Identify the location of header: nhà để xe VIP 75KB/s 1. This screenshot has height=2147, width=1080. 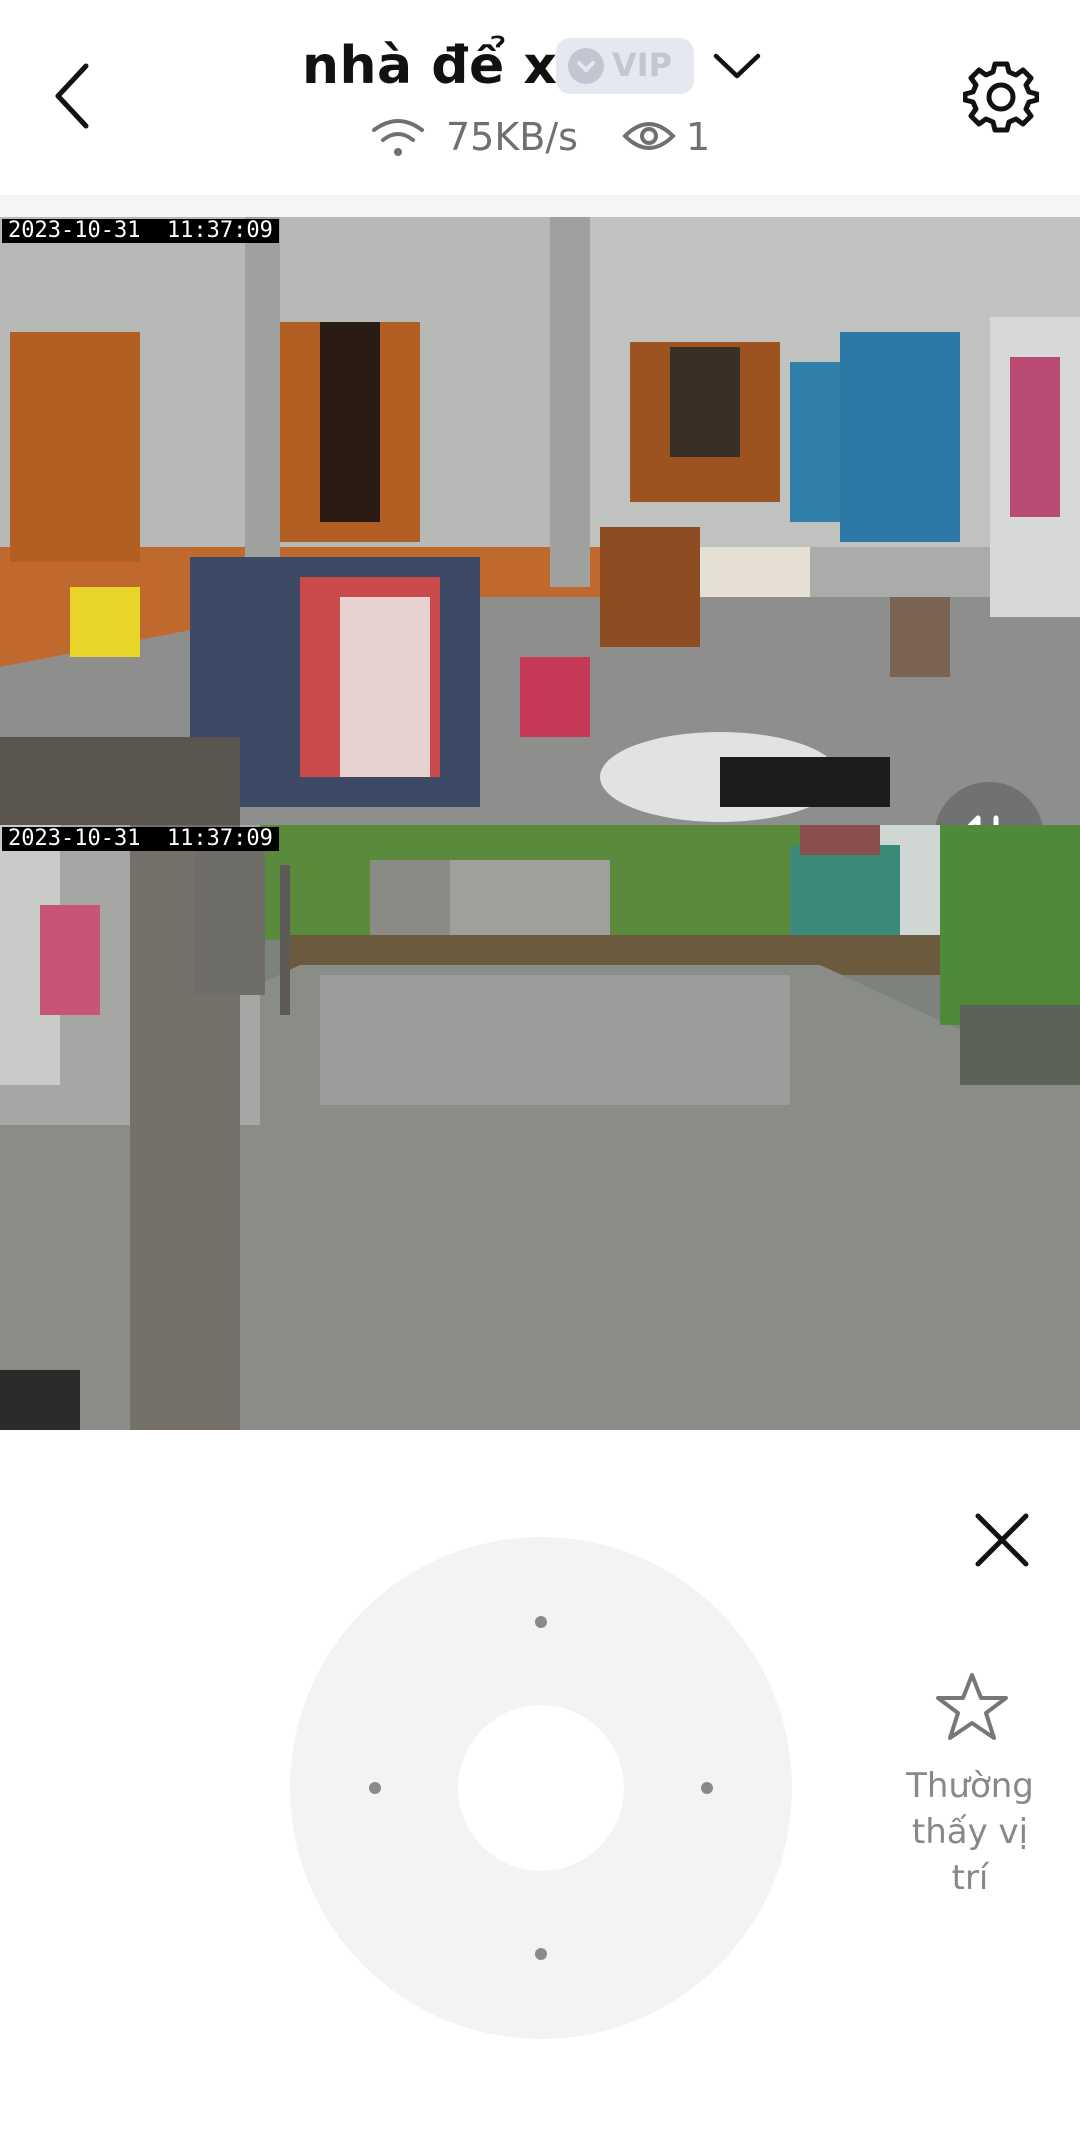
(540, 97).